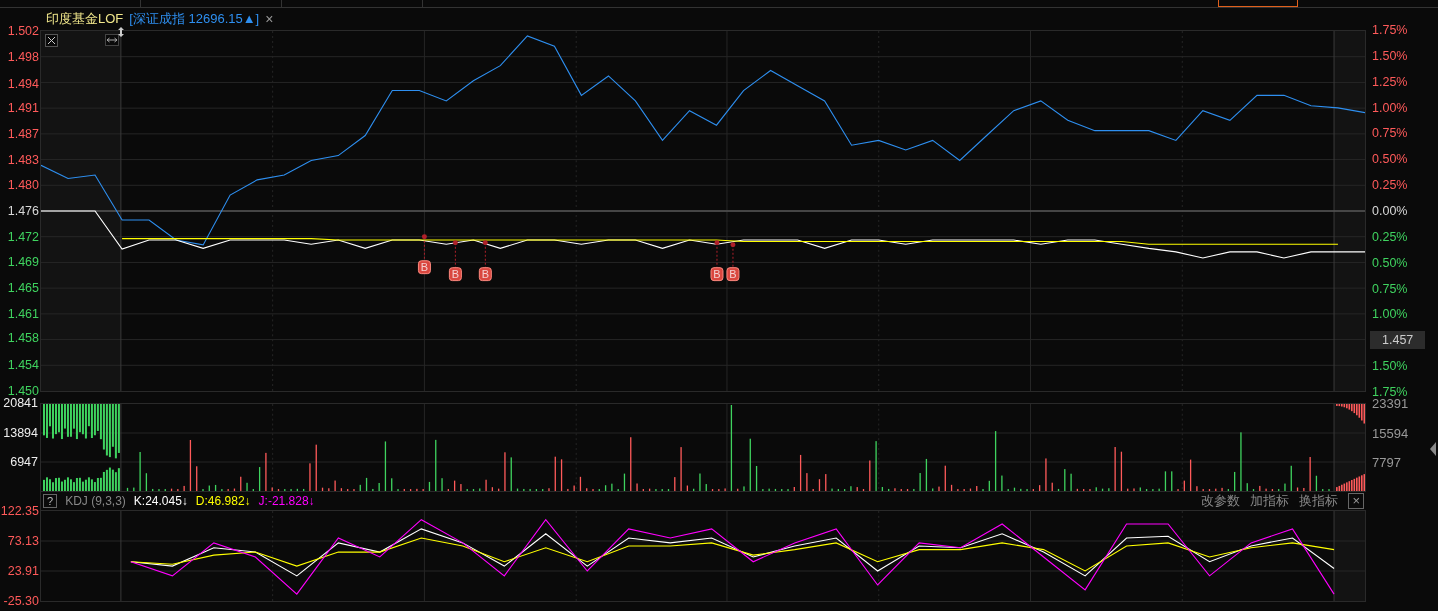 The width and height of the screenshot is (1438, 611). What do you see at coordinates (23, 314) in the screenshot?
I see `axis-label: 1.461` at bounding box center [23, 314].